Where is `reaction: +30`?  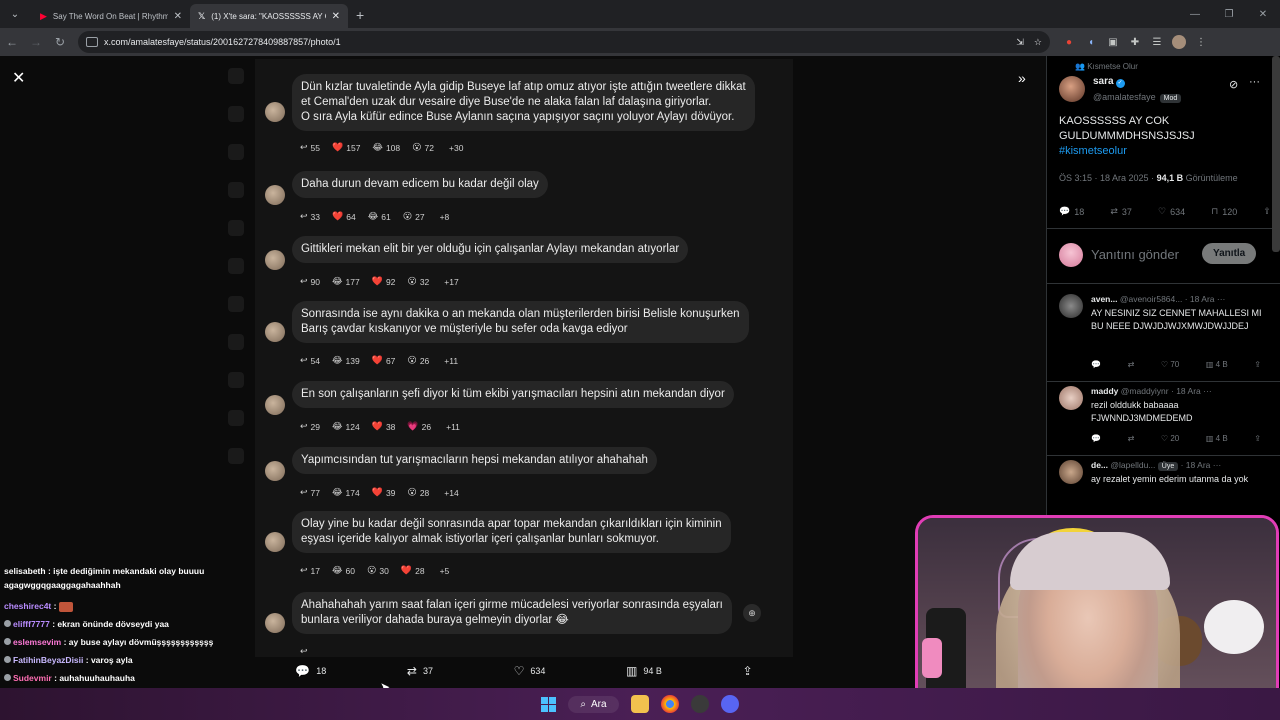
reaction: +30 is located at coordinates (454, 148).